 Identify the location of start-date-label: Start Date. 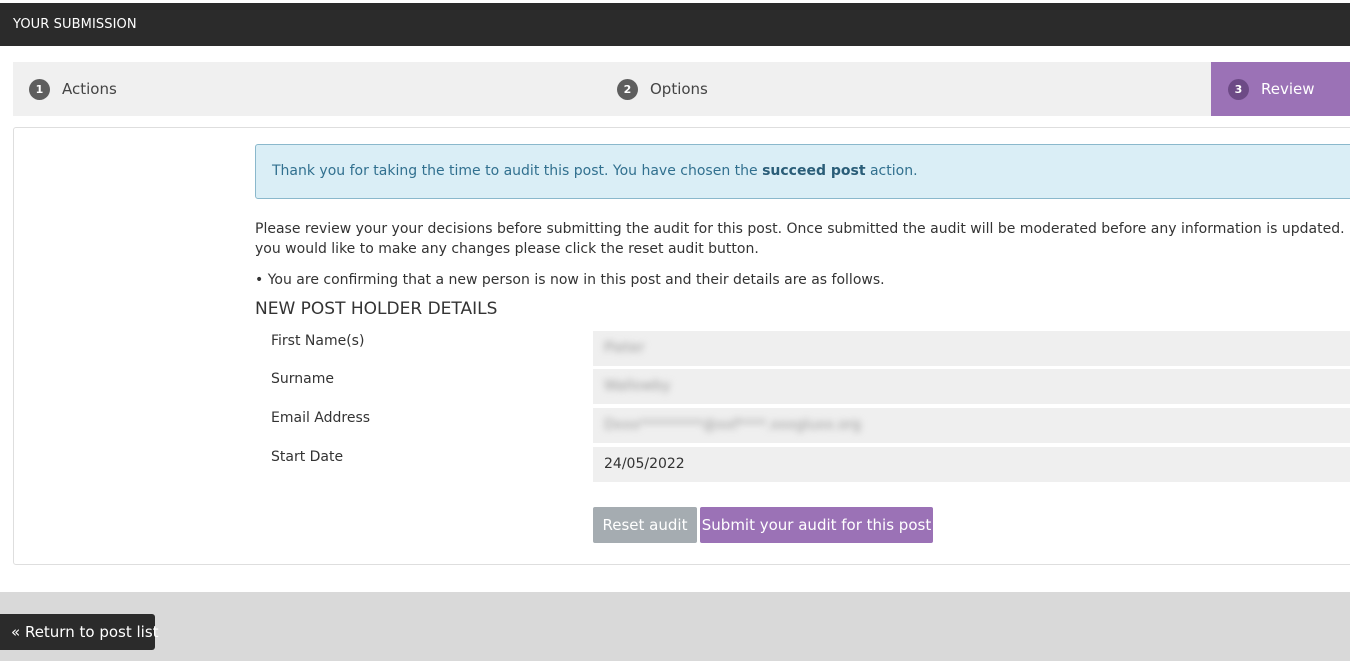
(307, 457).